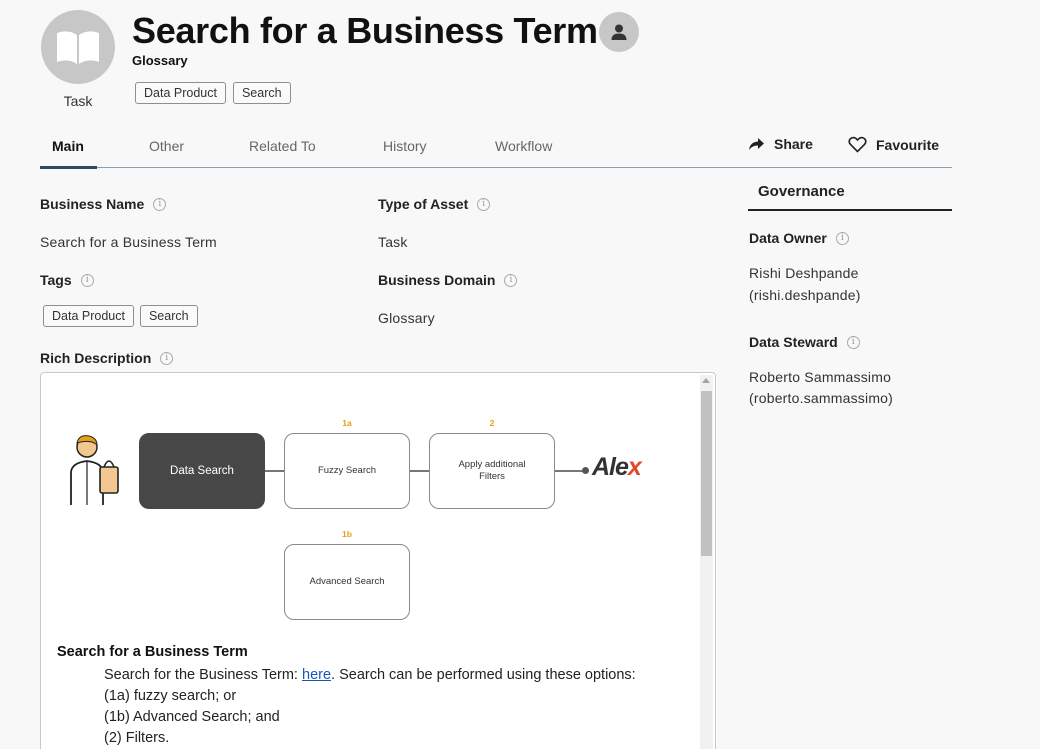 This screenshot has width=1040, height=749. Describe the element at coordinates (820, 377) in the screenshot. I see `data-steward-name: Roberto Sammassimo` at that location.